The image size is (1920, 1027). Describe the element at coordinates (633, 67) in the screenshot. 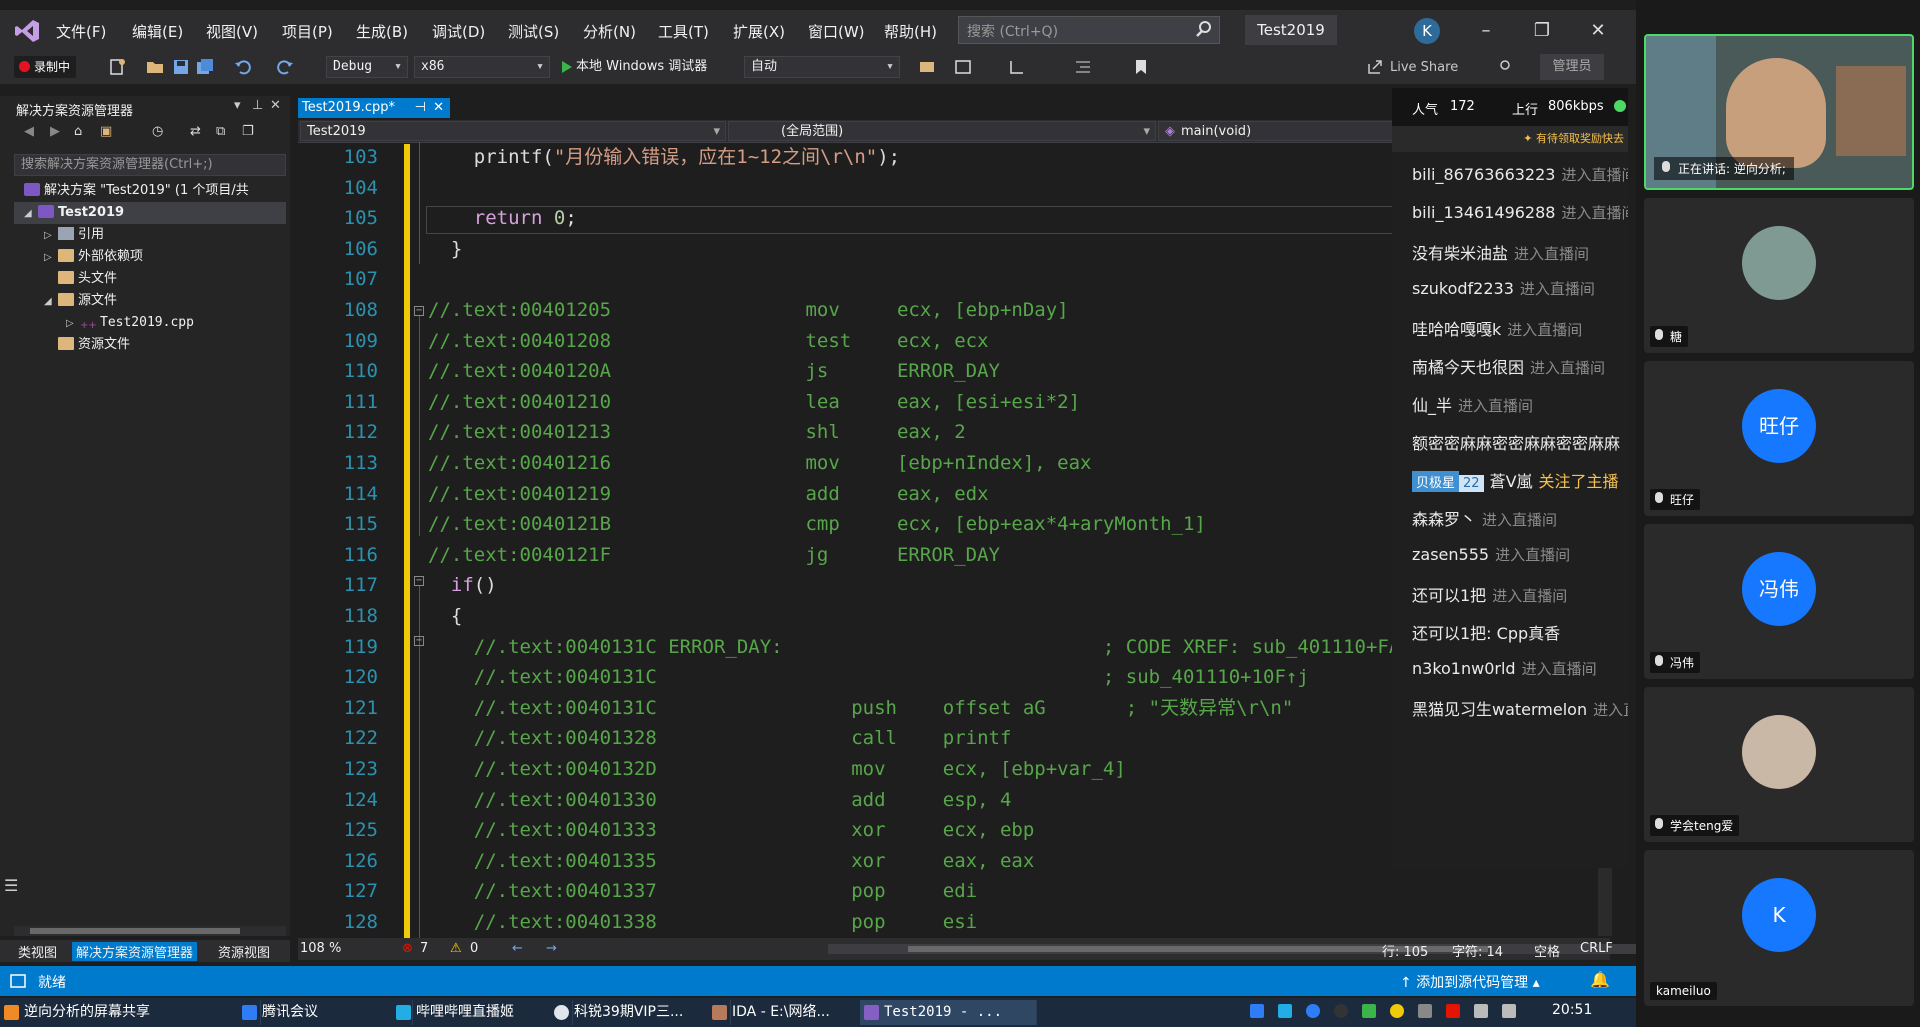

I see `run-debugger-button: 本地 Windows 调试器` at that location.